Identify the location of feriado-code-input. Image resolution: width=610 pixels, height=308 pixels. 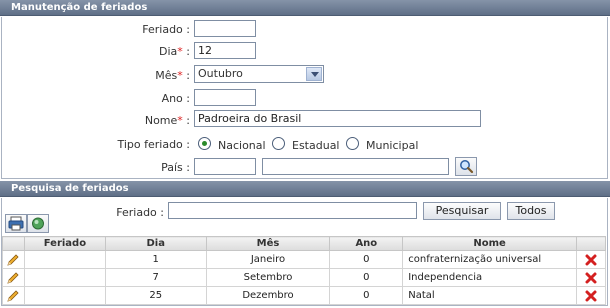
(225, 28).